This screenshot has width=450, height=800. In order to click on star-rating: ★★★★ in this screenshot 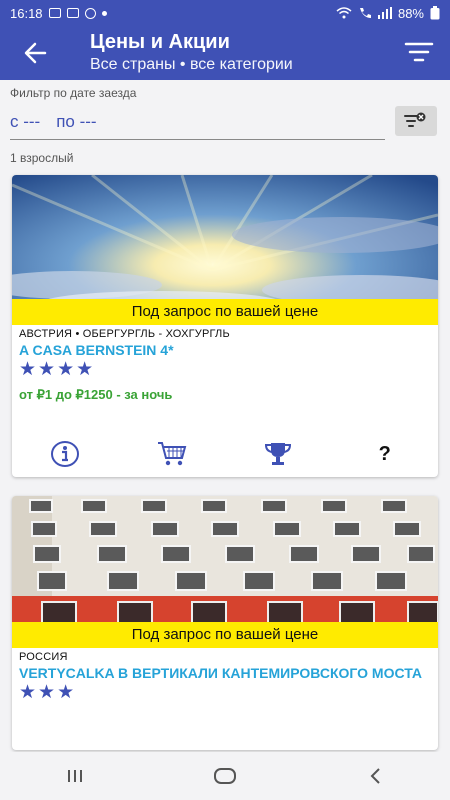, I will do `click(57, 369)`.